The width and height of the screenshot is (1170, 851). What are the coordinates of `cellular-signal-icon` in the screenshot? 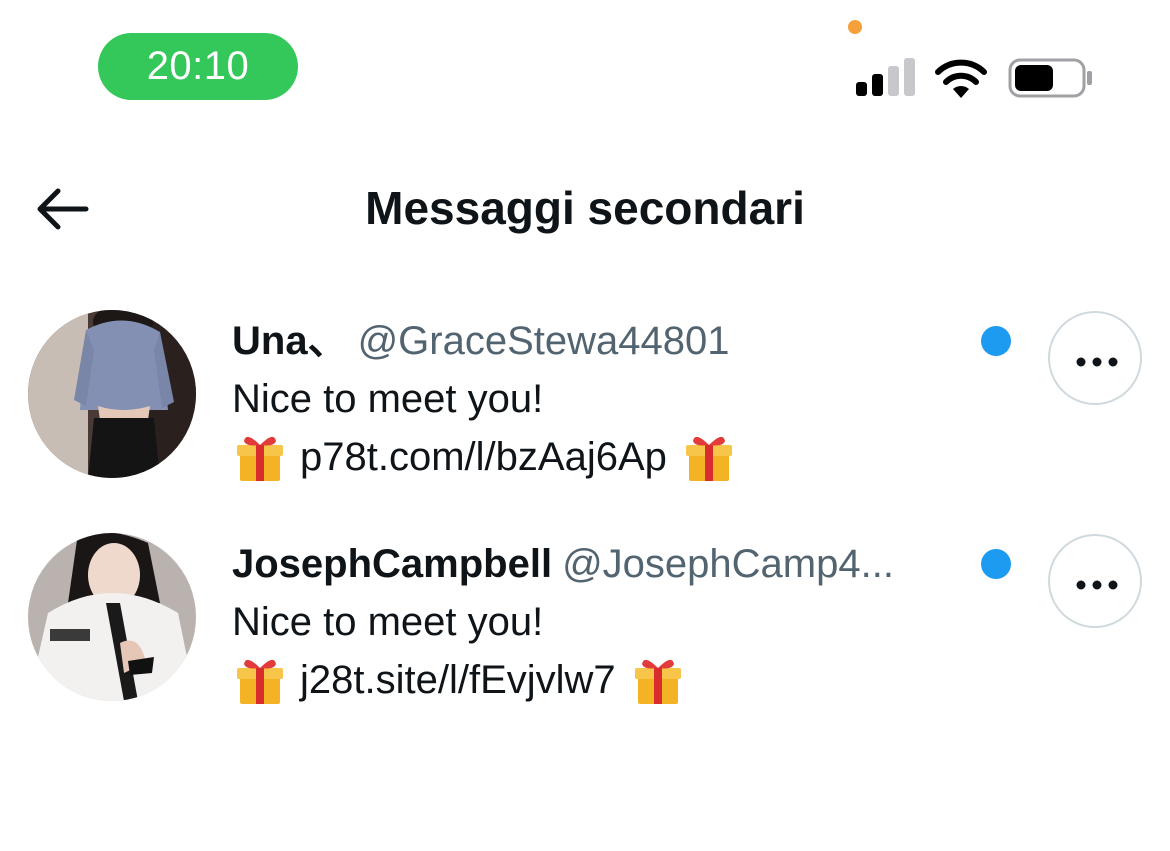 It's located at (886, 77).